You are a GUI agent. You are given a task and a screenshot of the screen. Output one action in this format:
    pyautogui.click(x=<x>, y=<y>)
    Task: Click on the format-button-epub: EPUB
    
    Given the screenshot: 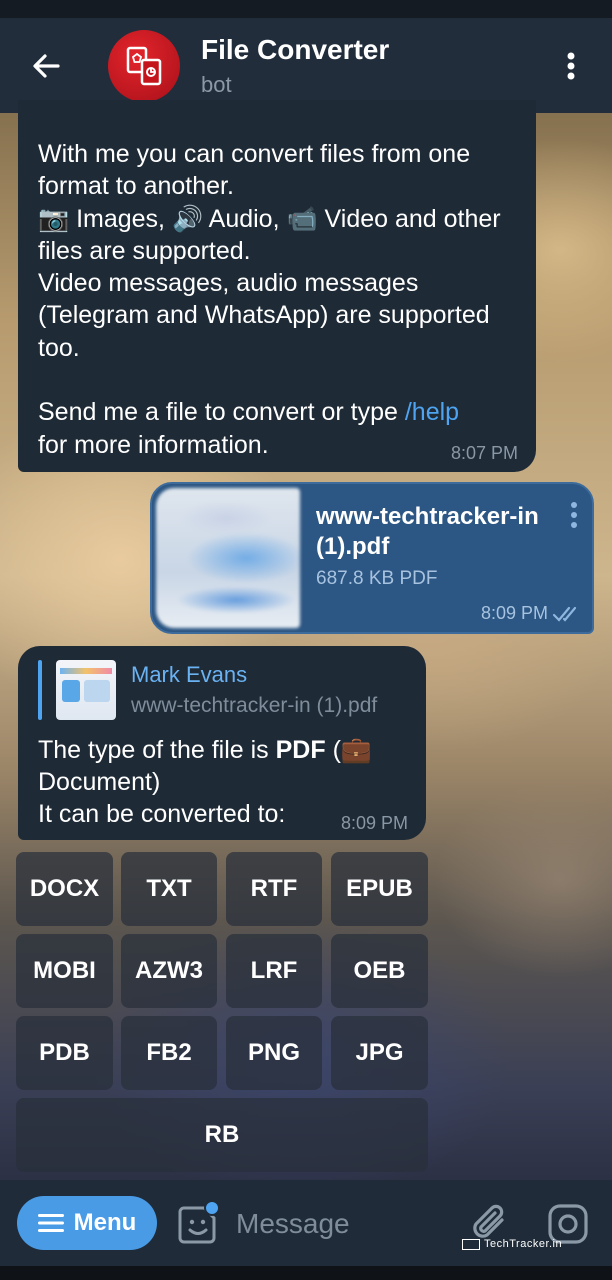 What is the action you would take?
    pyautogui.click(x=379, y=889)
    